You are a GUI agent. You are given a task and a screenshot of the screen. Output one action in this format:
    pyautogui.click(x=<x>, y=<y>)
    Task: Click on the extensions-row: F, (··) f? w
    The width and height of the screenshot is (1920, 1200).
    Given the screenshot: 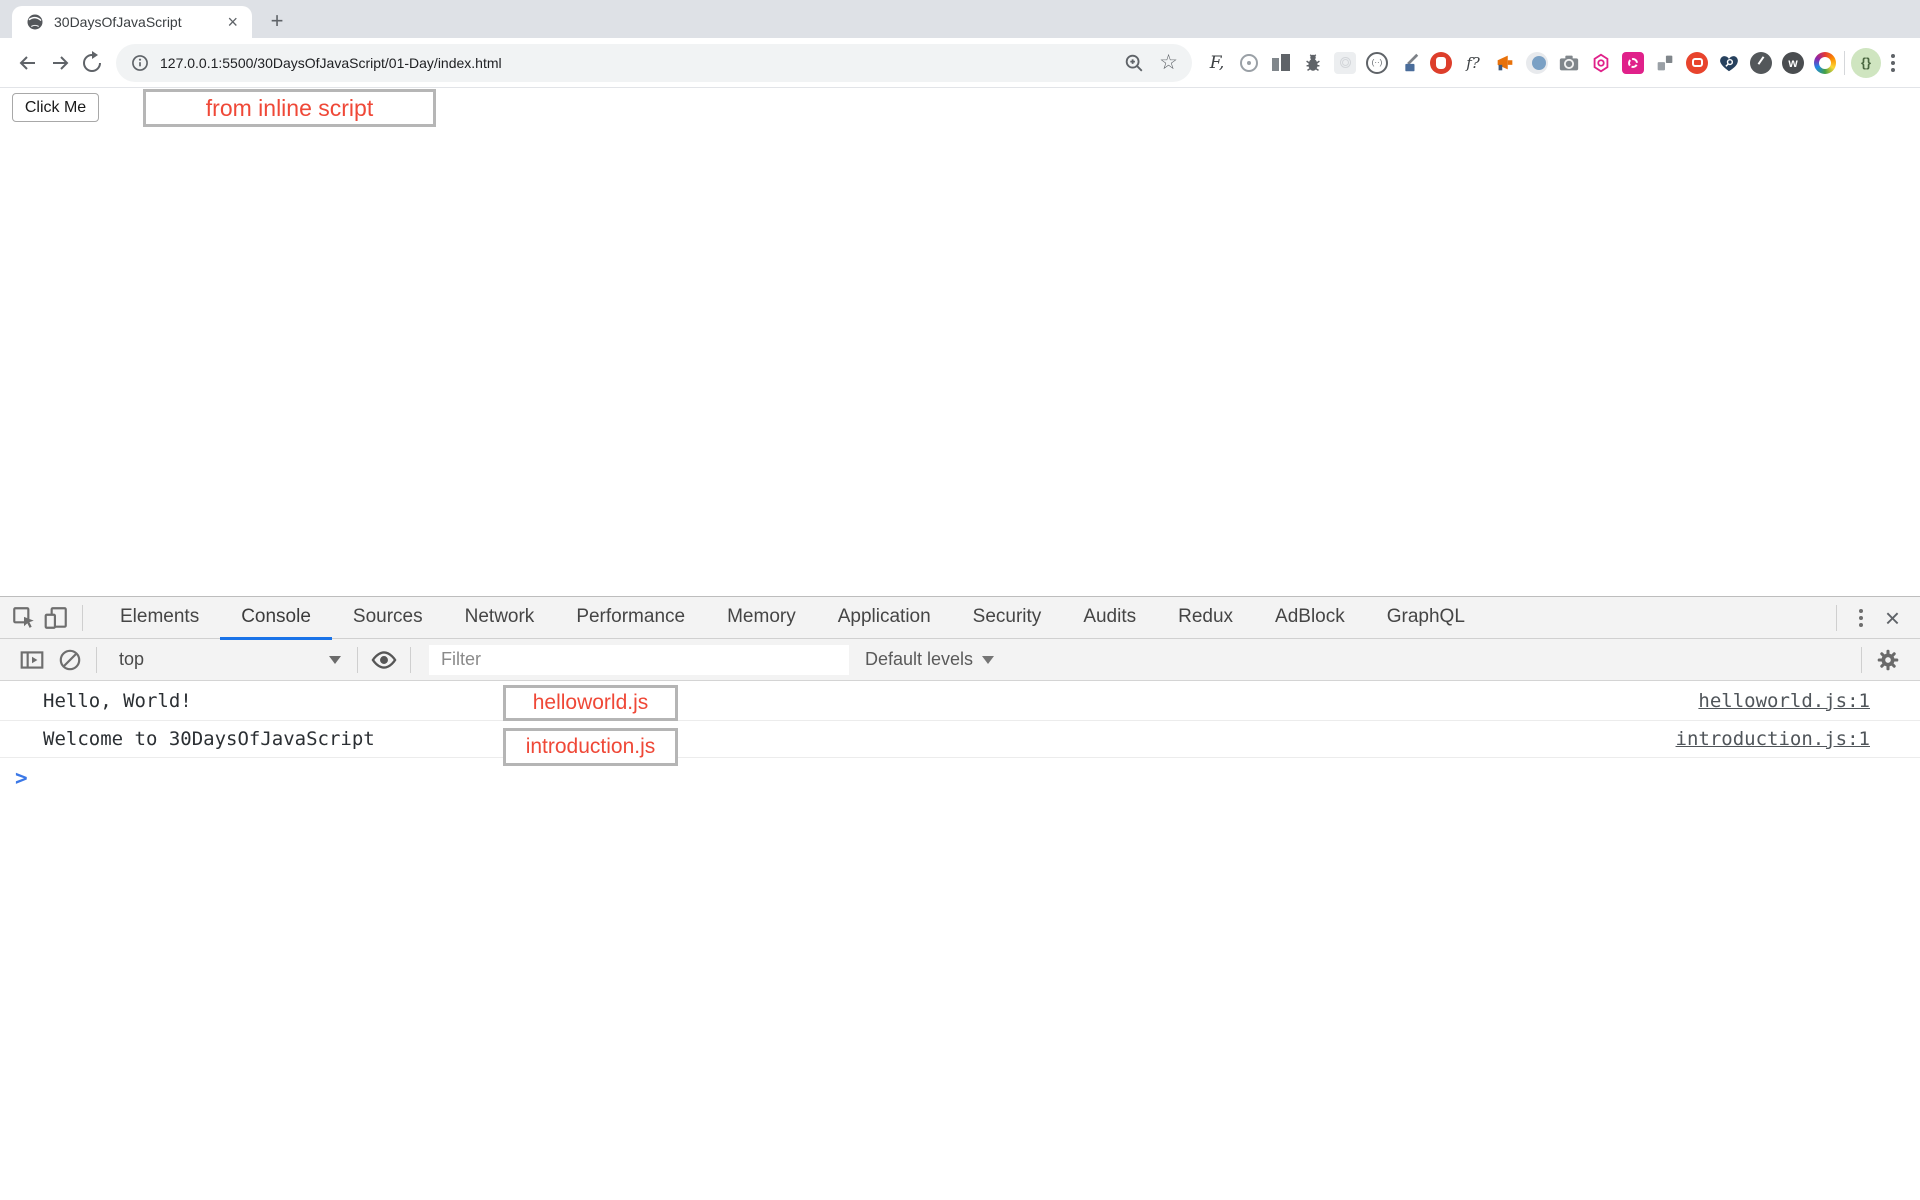 What is the action you would take?
    pyautogui.click(x=1521, y=63)
    